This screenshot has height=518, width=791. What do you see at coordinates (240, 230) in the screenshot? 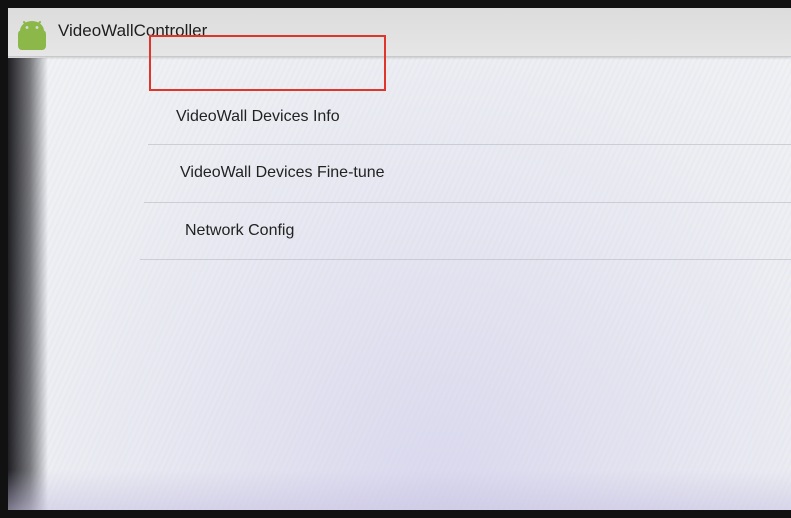
I see `menu-item-label: Network Config` at bounding box center [240, 230].